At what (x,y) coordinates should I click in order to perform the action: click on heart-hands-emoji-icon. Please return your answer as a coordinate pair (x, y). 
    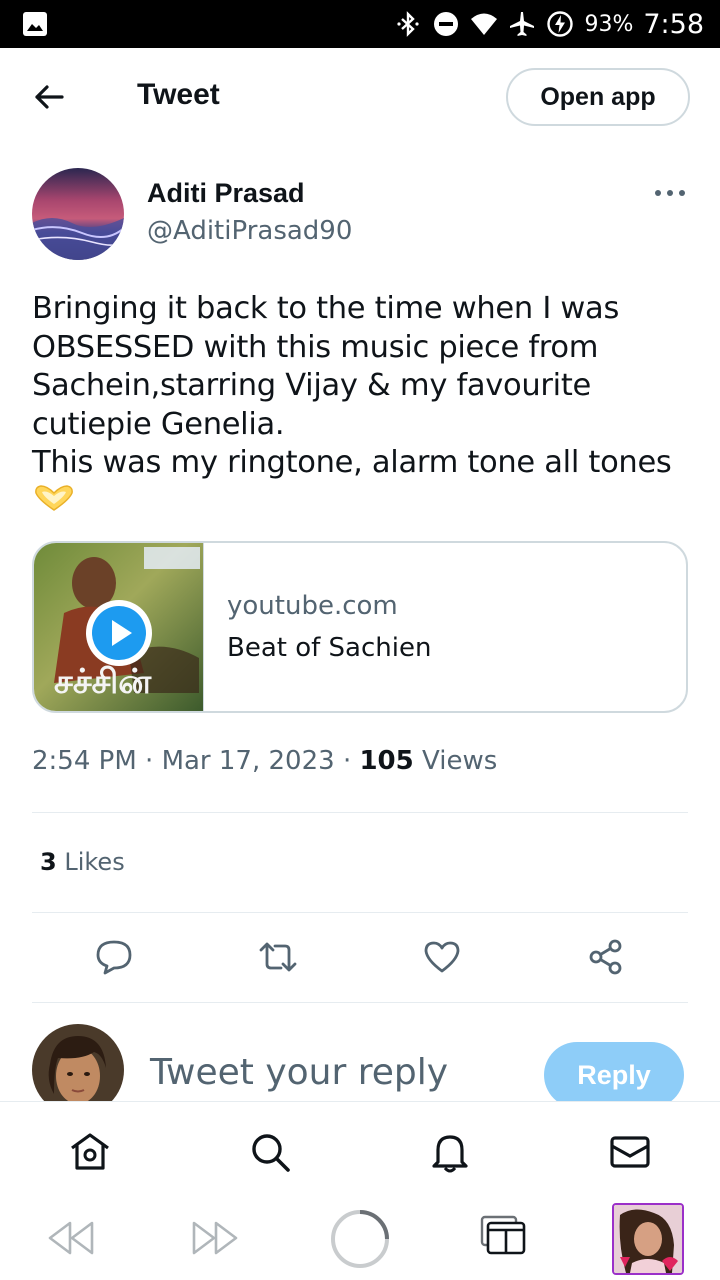
    Looking at the image, I should click on (54, 498).